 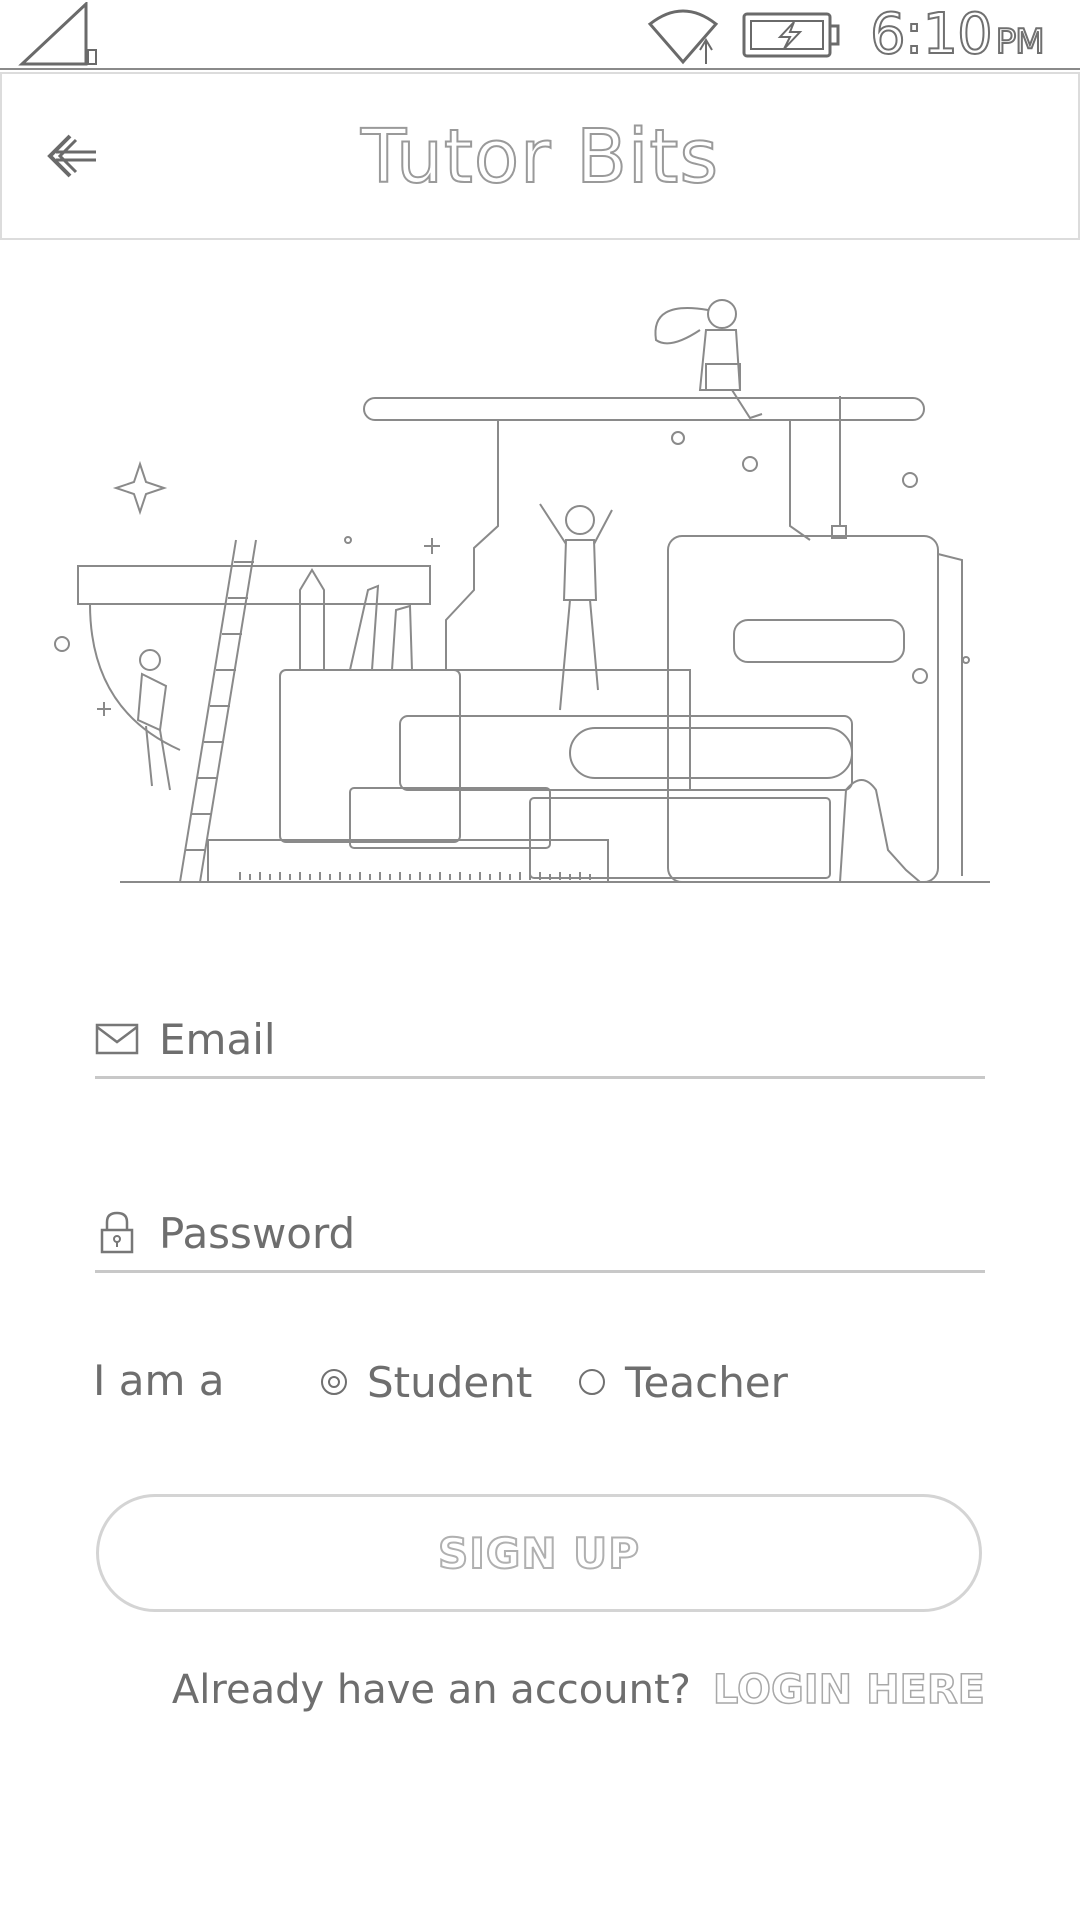 I want to click on sign-up-label: SIGN UP, so click(x=538, y=1553).